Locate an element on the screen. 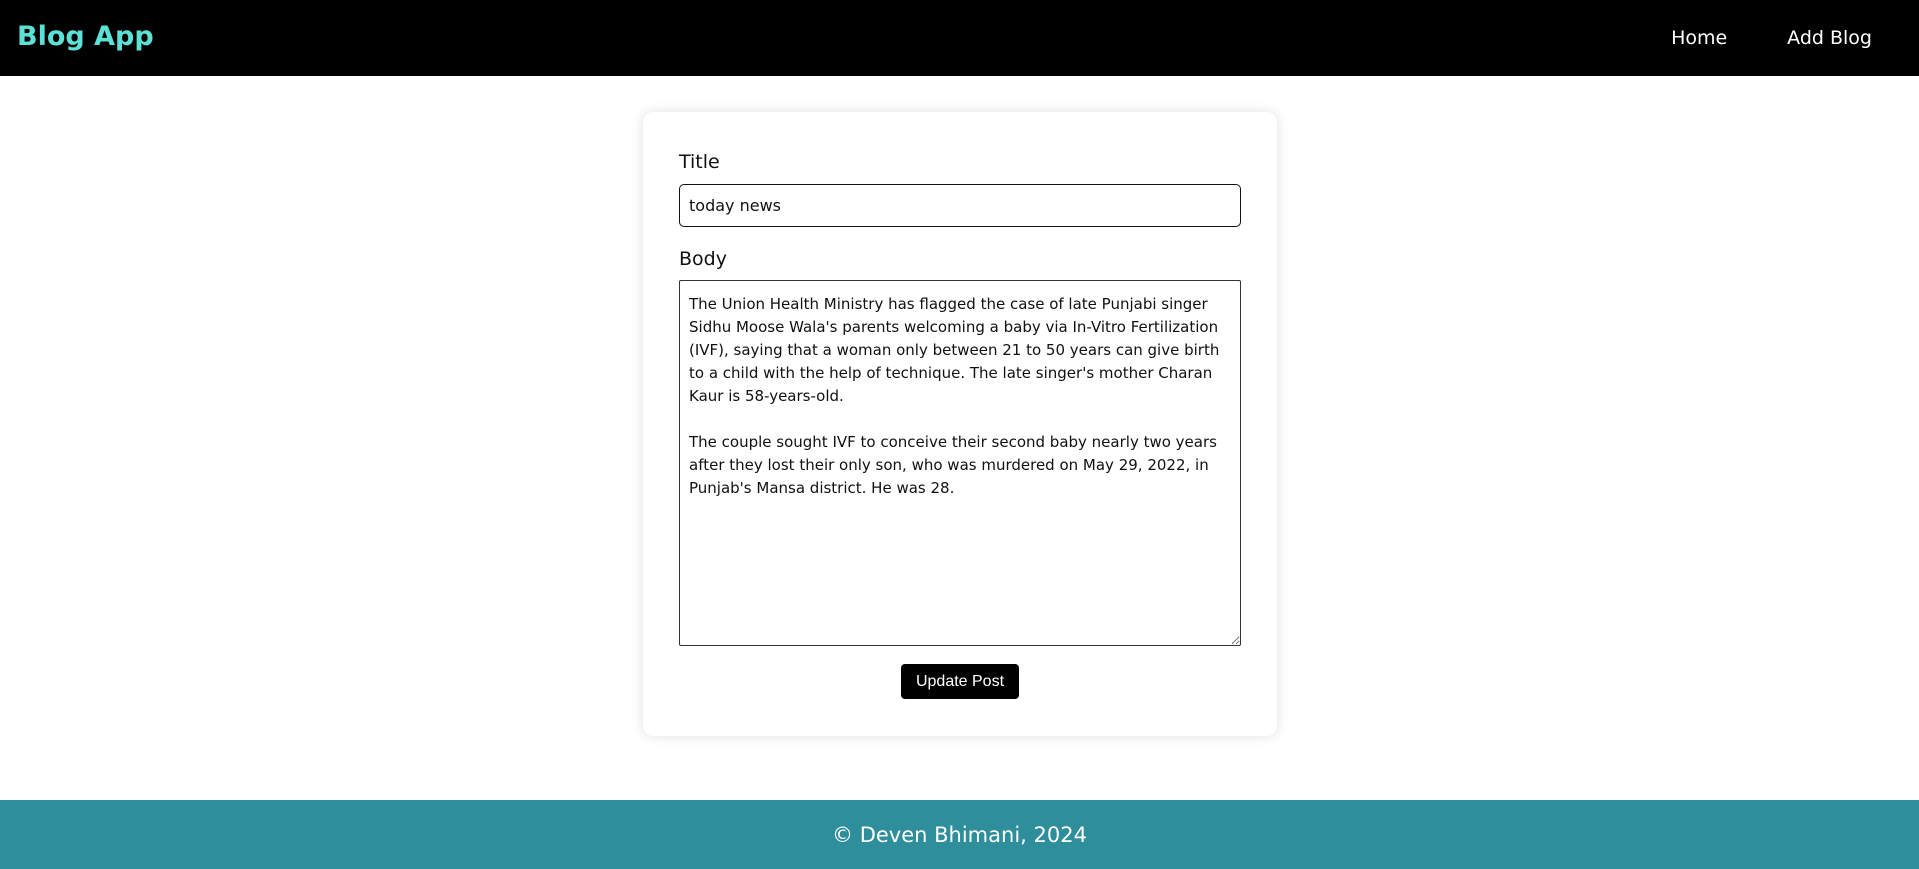 This screenshot has width=1919, height=869. navbar: Blog App Home Add Blog is located at coordinates (959, 38).